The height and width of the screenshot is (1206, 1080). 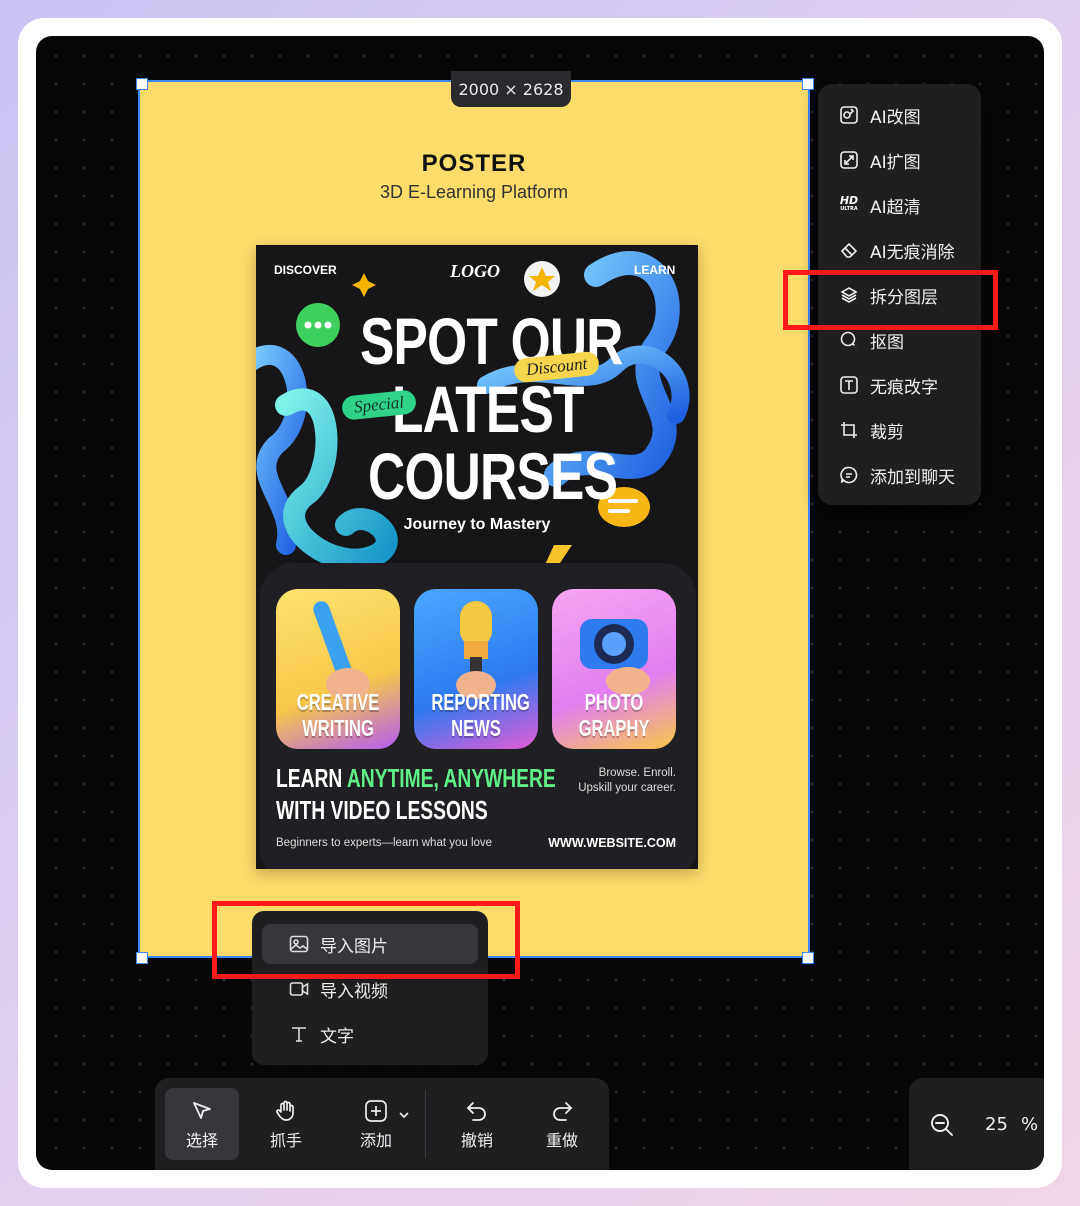 What do you see at coordinates (887, 342) in the screenshot?
I see `menu-item-label: 抠图` at bounding box center [887, 342].